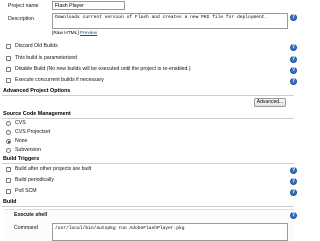 Image resolution: width=320 pixels, height=241 pixels. I want to click on parameterized-checkbox, so click(8, 58).